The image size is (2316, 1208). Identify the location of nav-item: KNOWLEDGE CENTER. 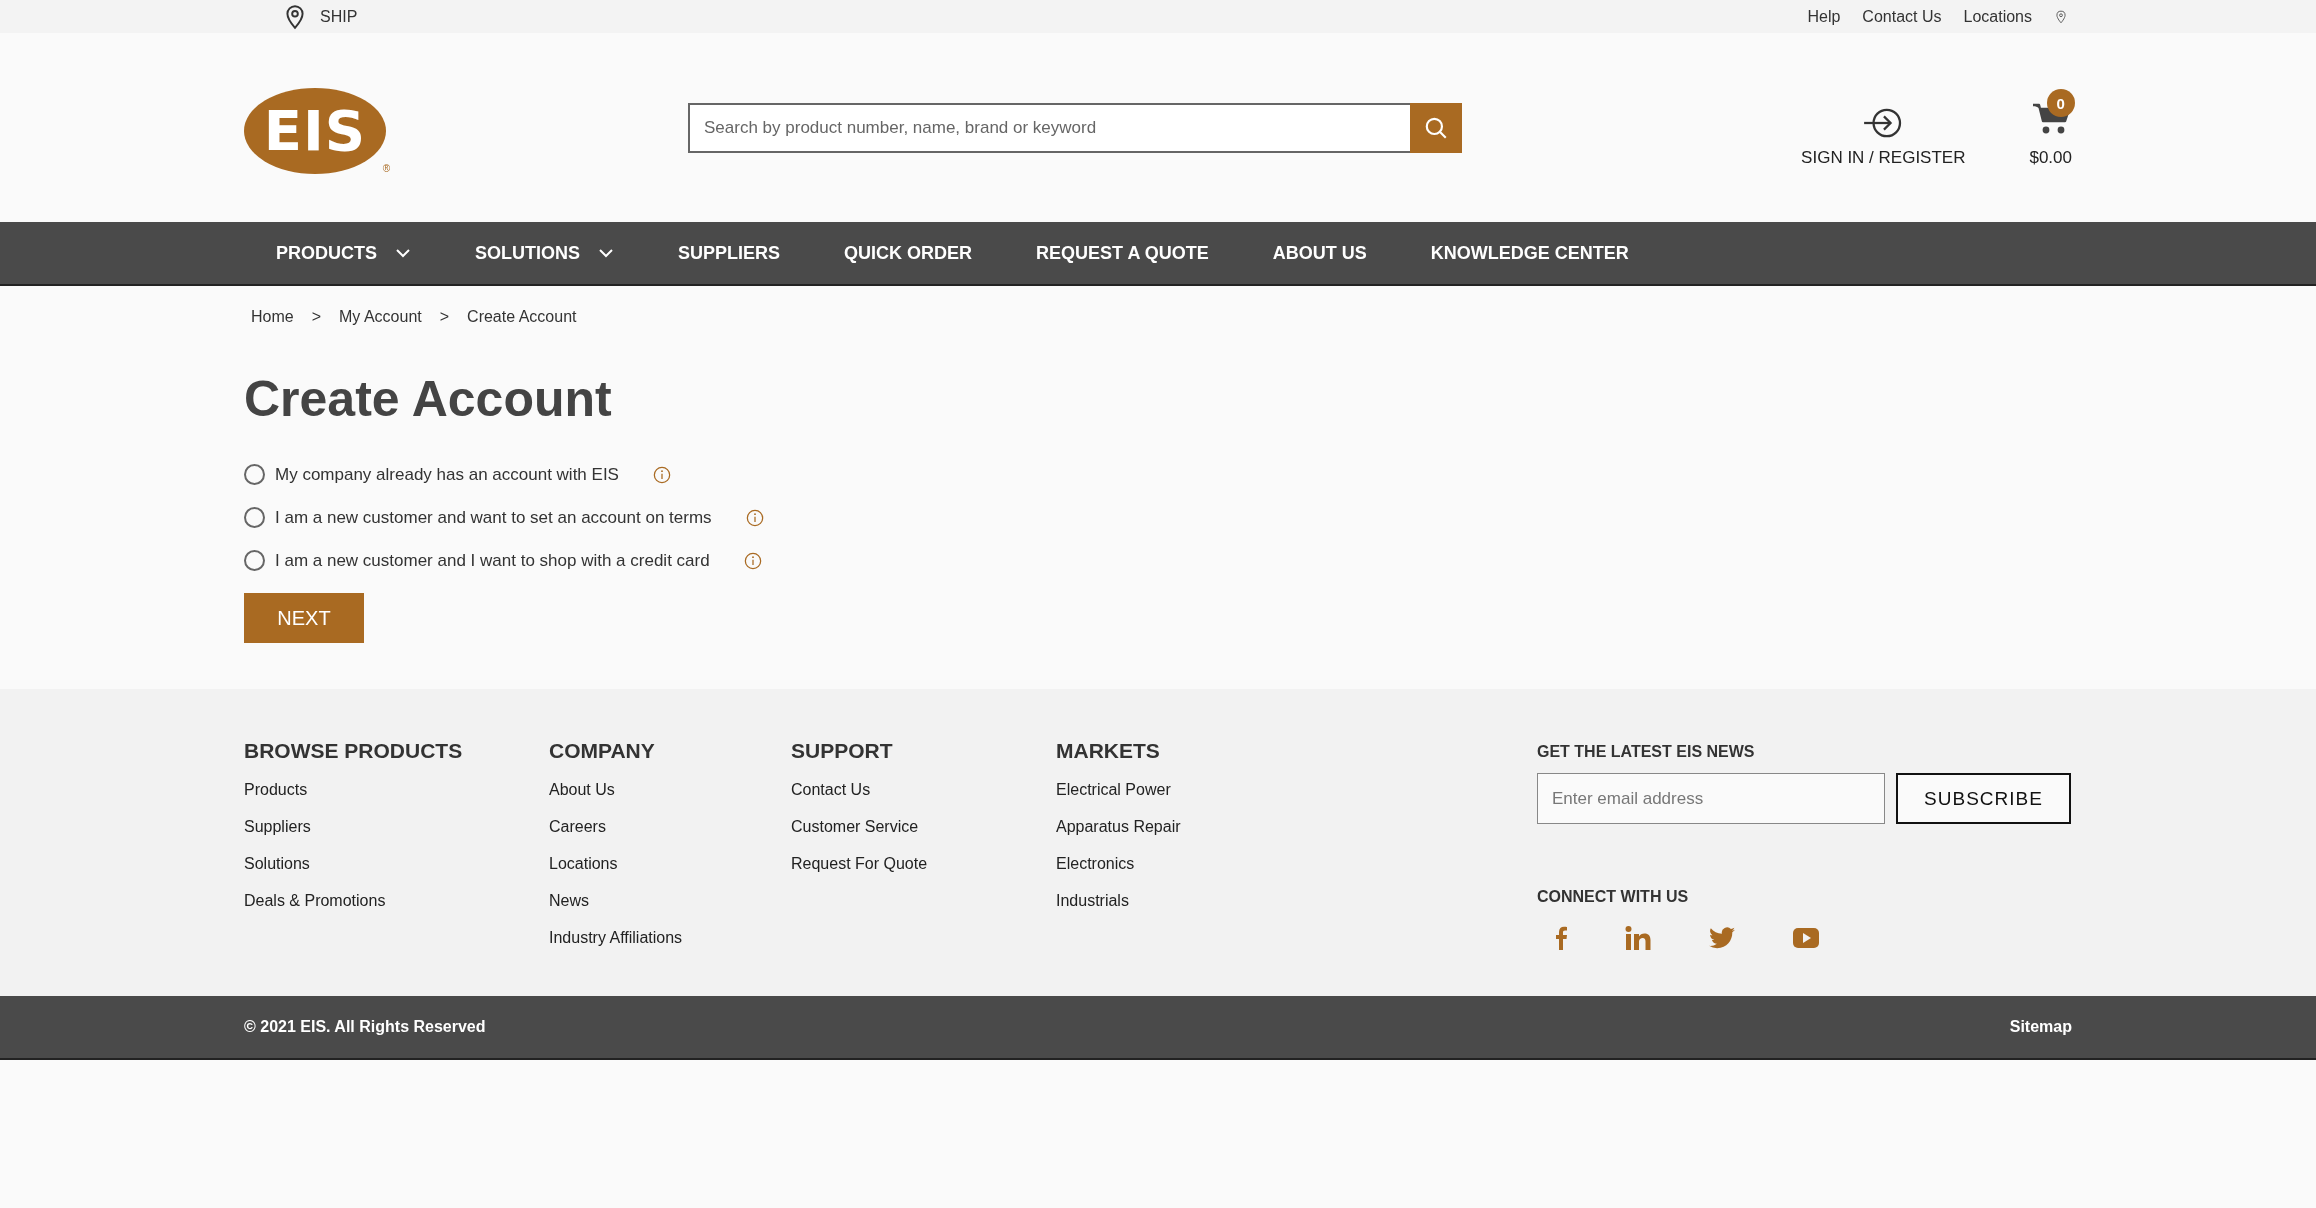
(1529, 253).